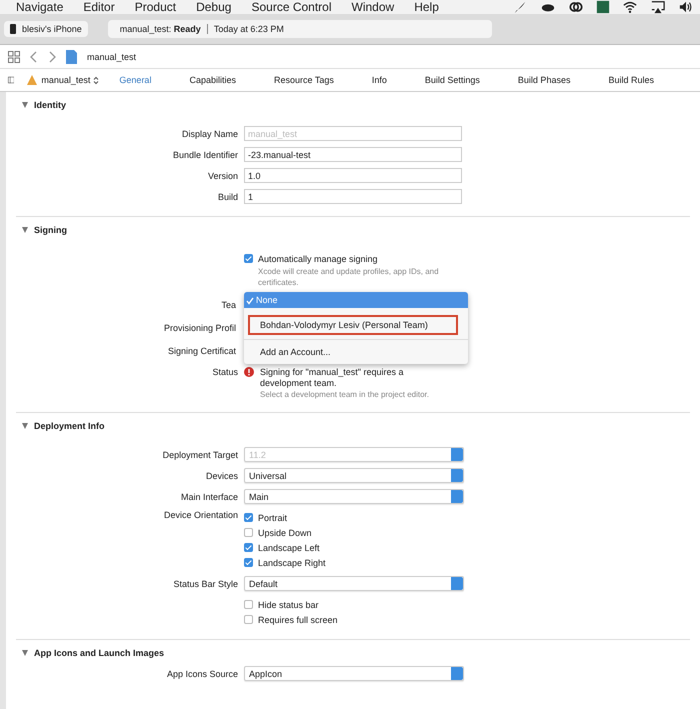 The height and width of the screenshot is (709, 700). I want to click on tab: General, so click(135, 80).